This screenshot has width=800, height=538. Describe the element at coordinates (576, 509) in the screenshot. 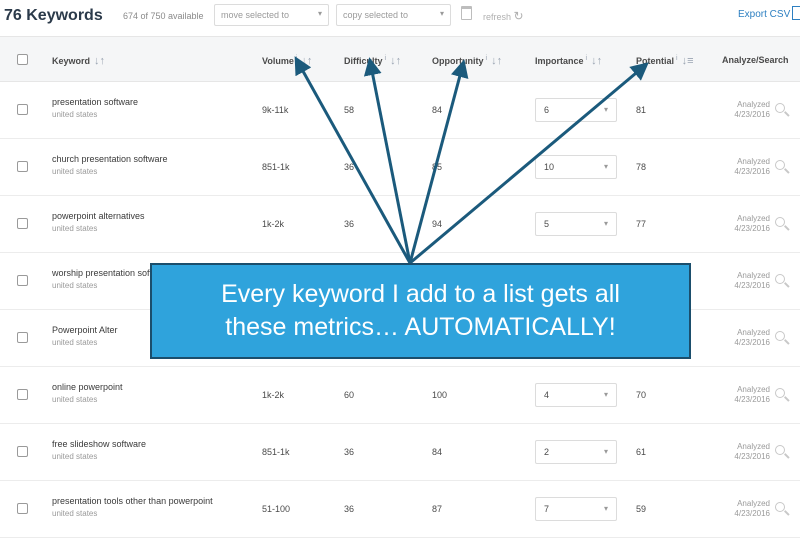

I see `importance-select: 7 ▾` at that location.